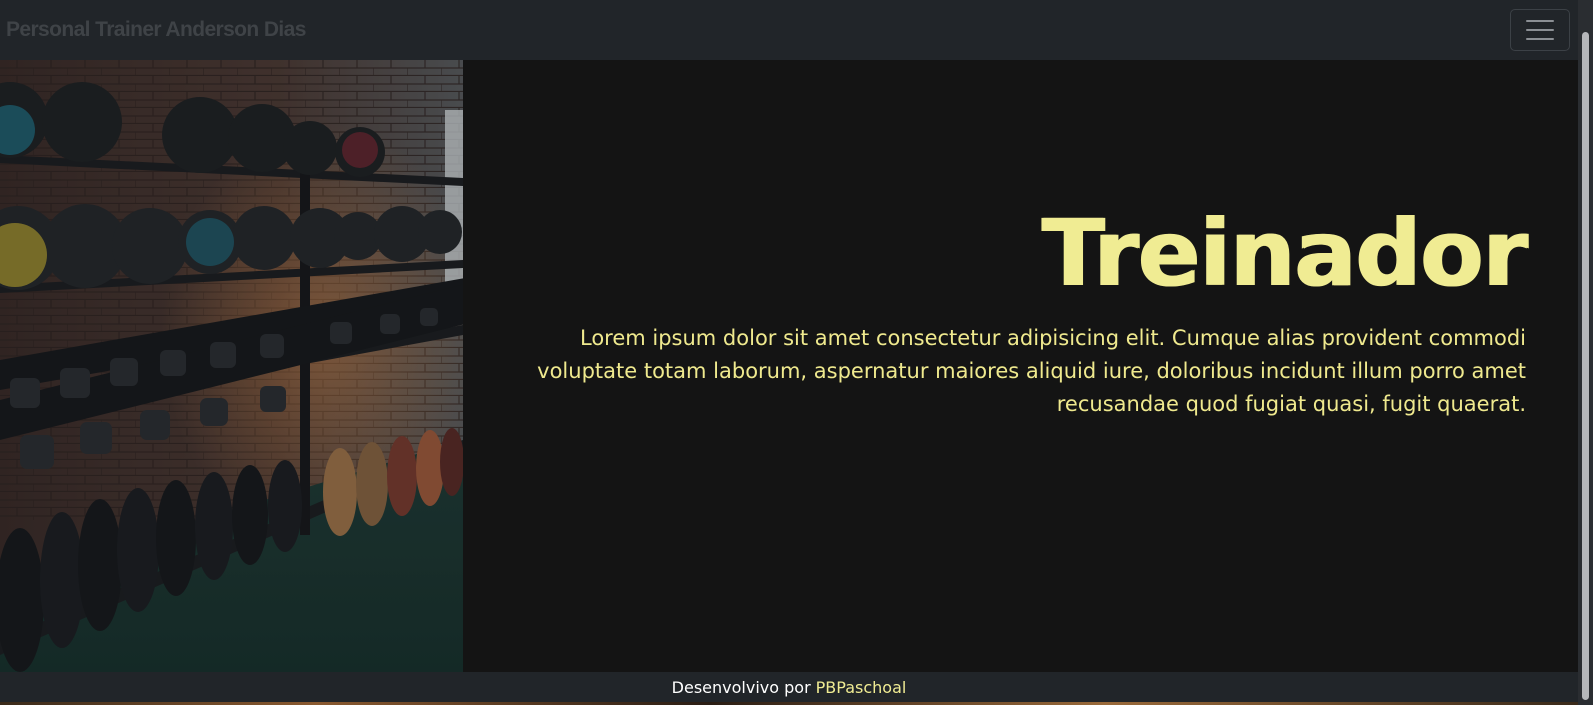 This screenshot has height=705, width=1593. What do you see at coordinates (741, 687) in the screenshot?
I see `footer-credit: Desenvolvivo por` at bounding box center [741, 687].